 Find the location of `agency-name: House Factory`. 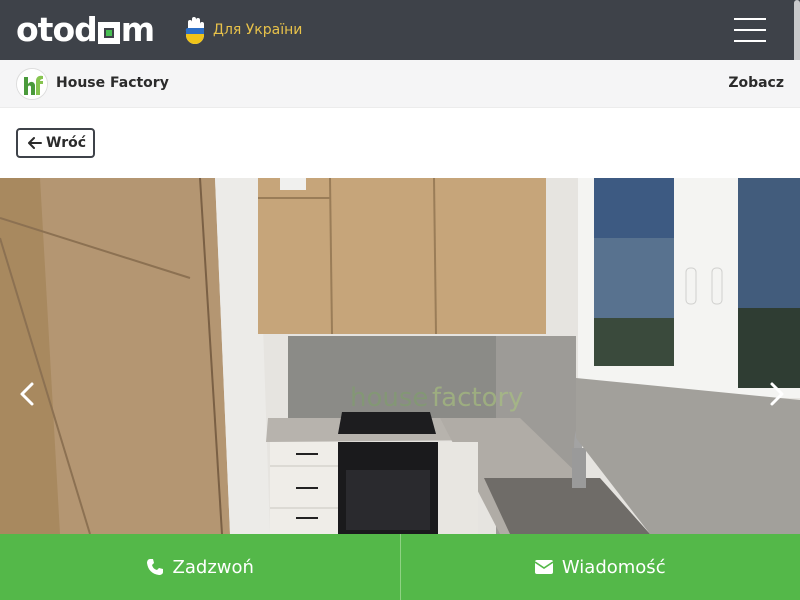

agency-name: House Factory is located at coordinates (112, 83).